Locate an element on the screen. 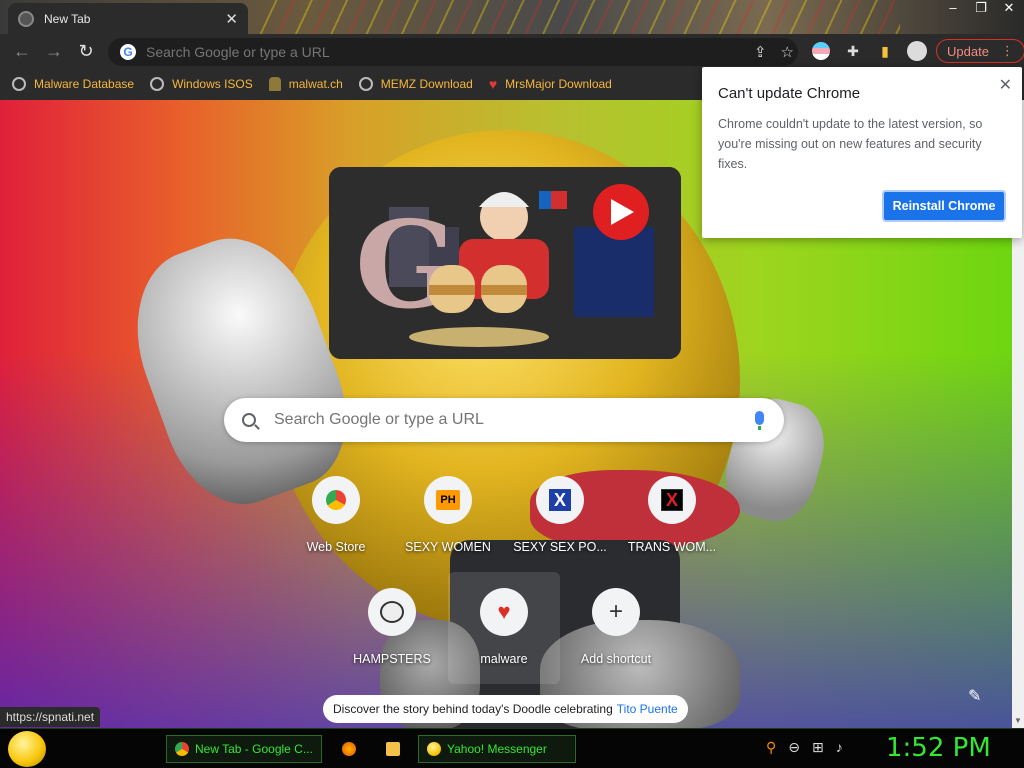 The image size is (1024, 768). avatar is located at coordinates (917, 51).